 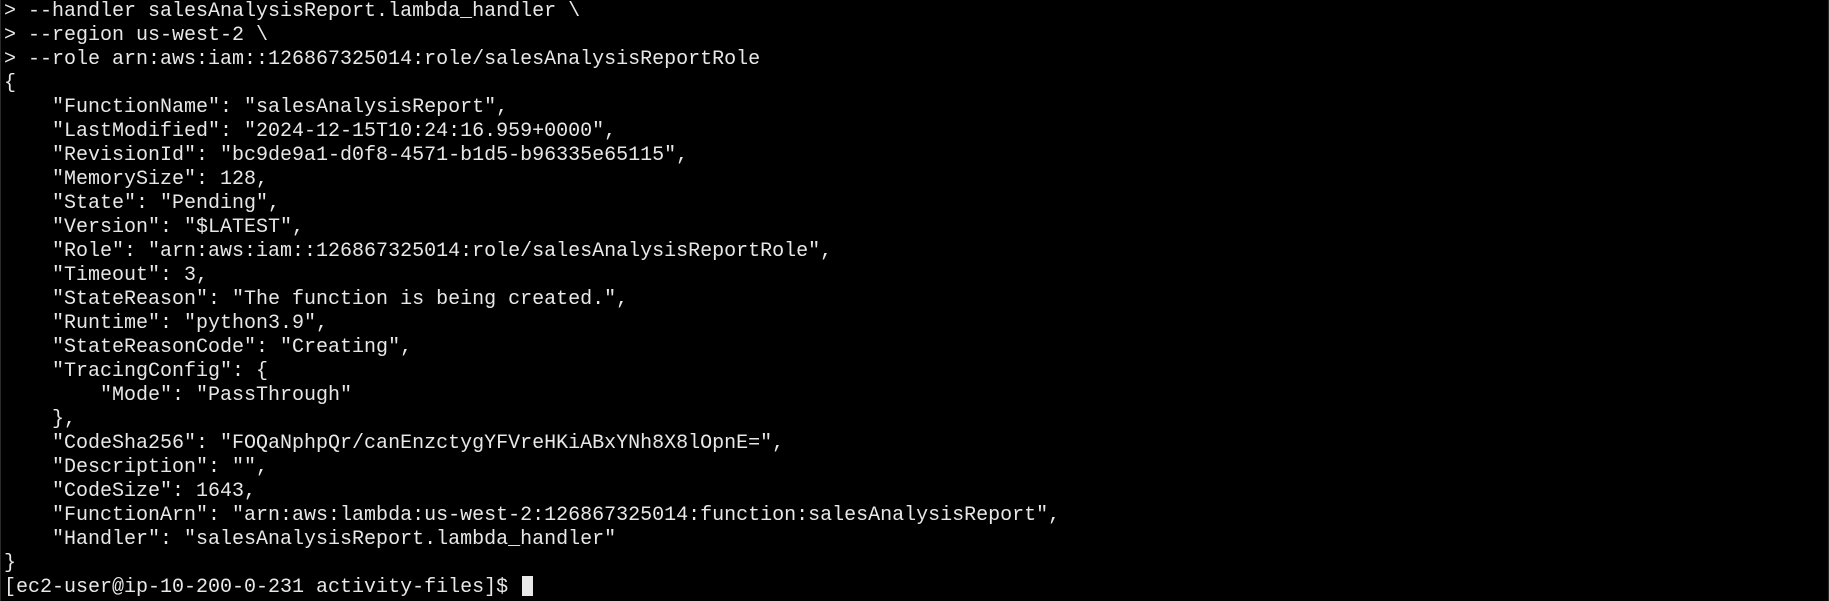 I want to click on terminal-line: "StateReasonCode": "Creating",, so click(x=208, y=347).